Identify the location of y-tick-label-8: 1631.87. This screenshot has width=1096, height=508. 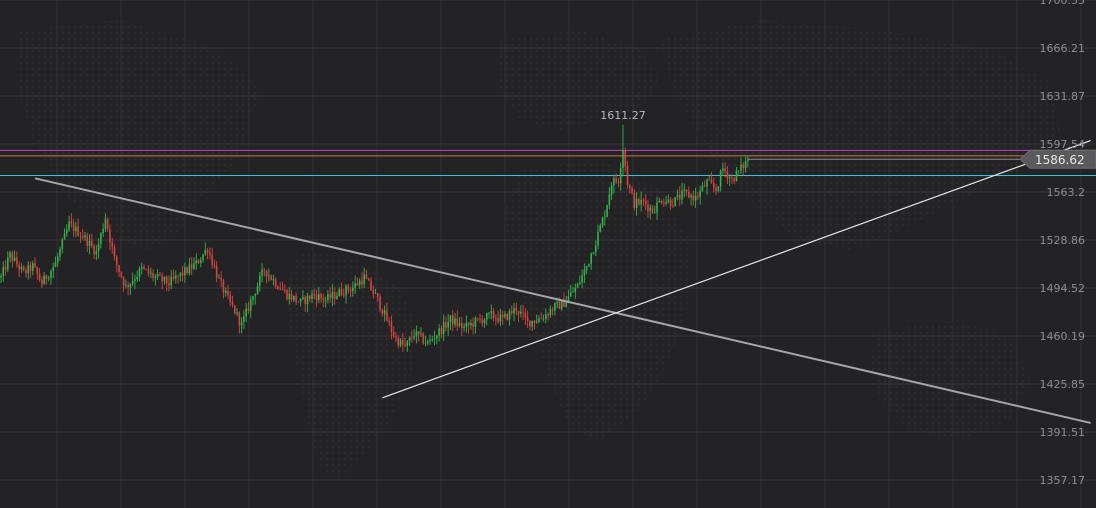
(1063, 96).